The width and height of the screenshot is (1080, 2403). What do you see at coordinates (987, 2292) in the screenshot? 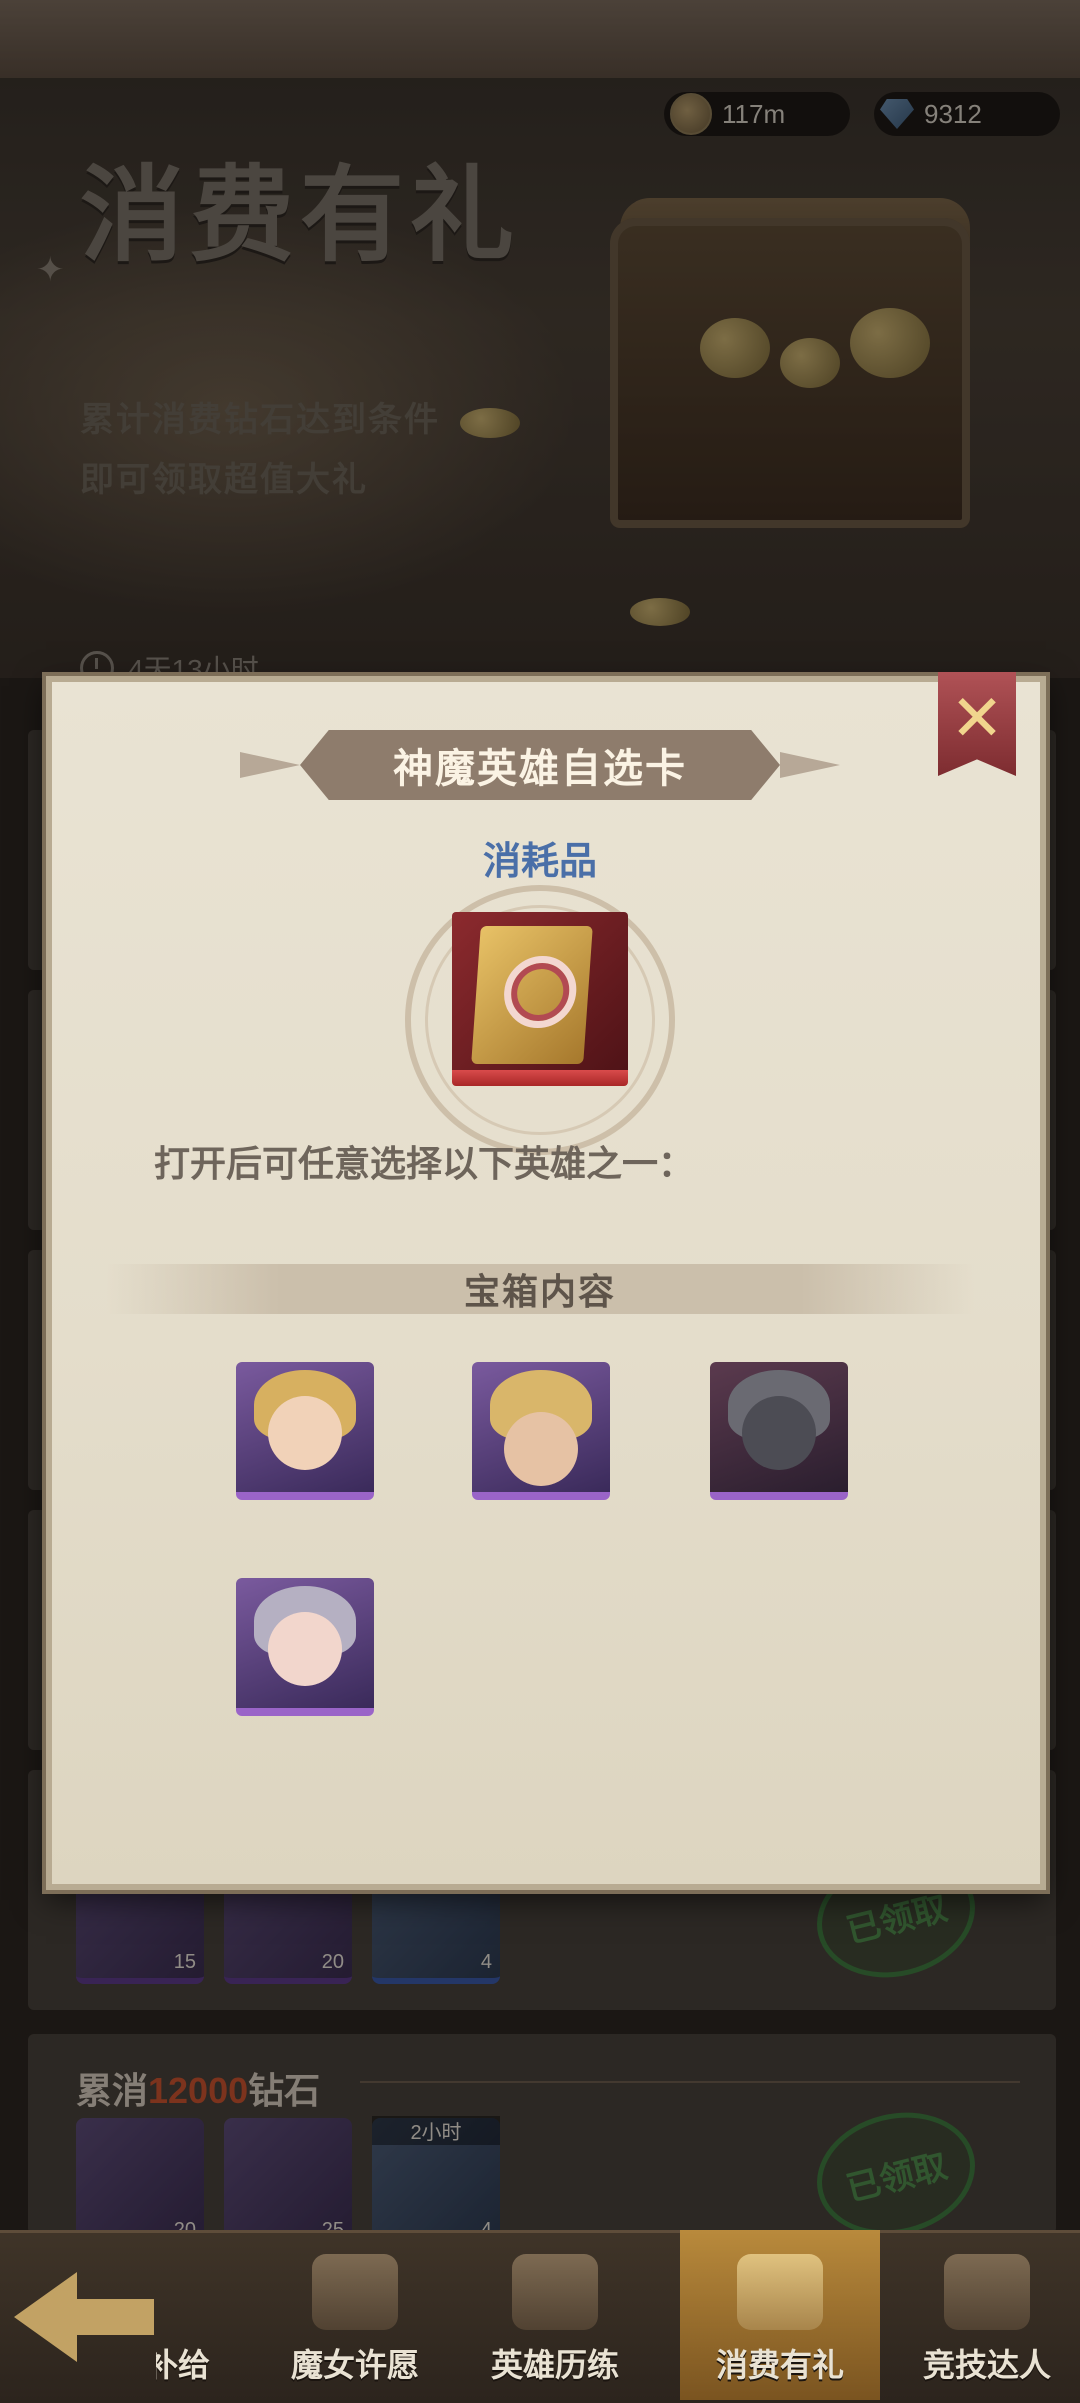
I see `crossed-swords-icon` at bounding box center [987, 2292].